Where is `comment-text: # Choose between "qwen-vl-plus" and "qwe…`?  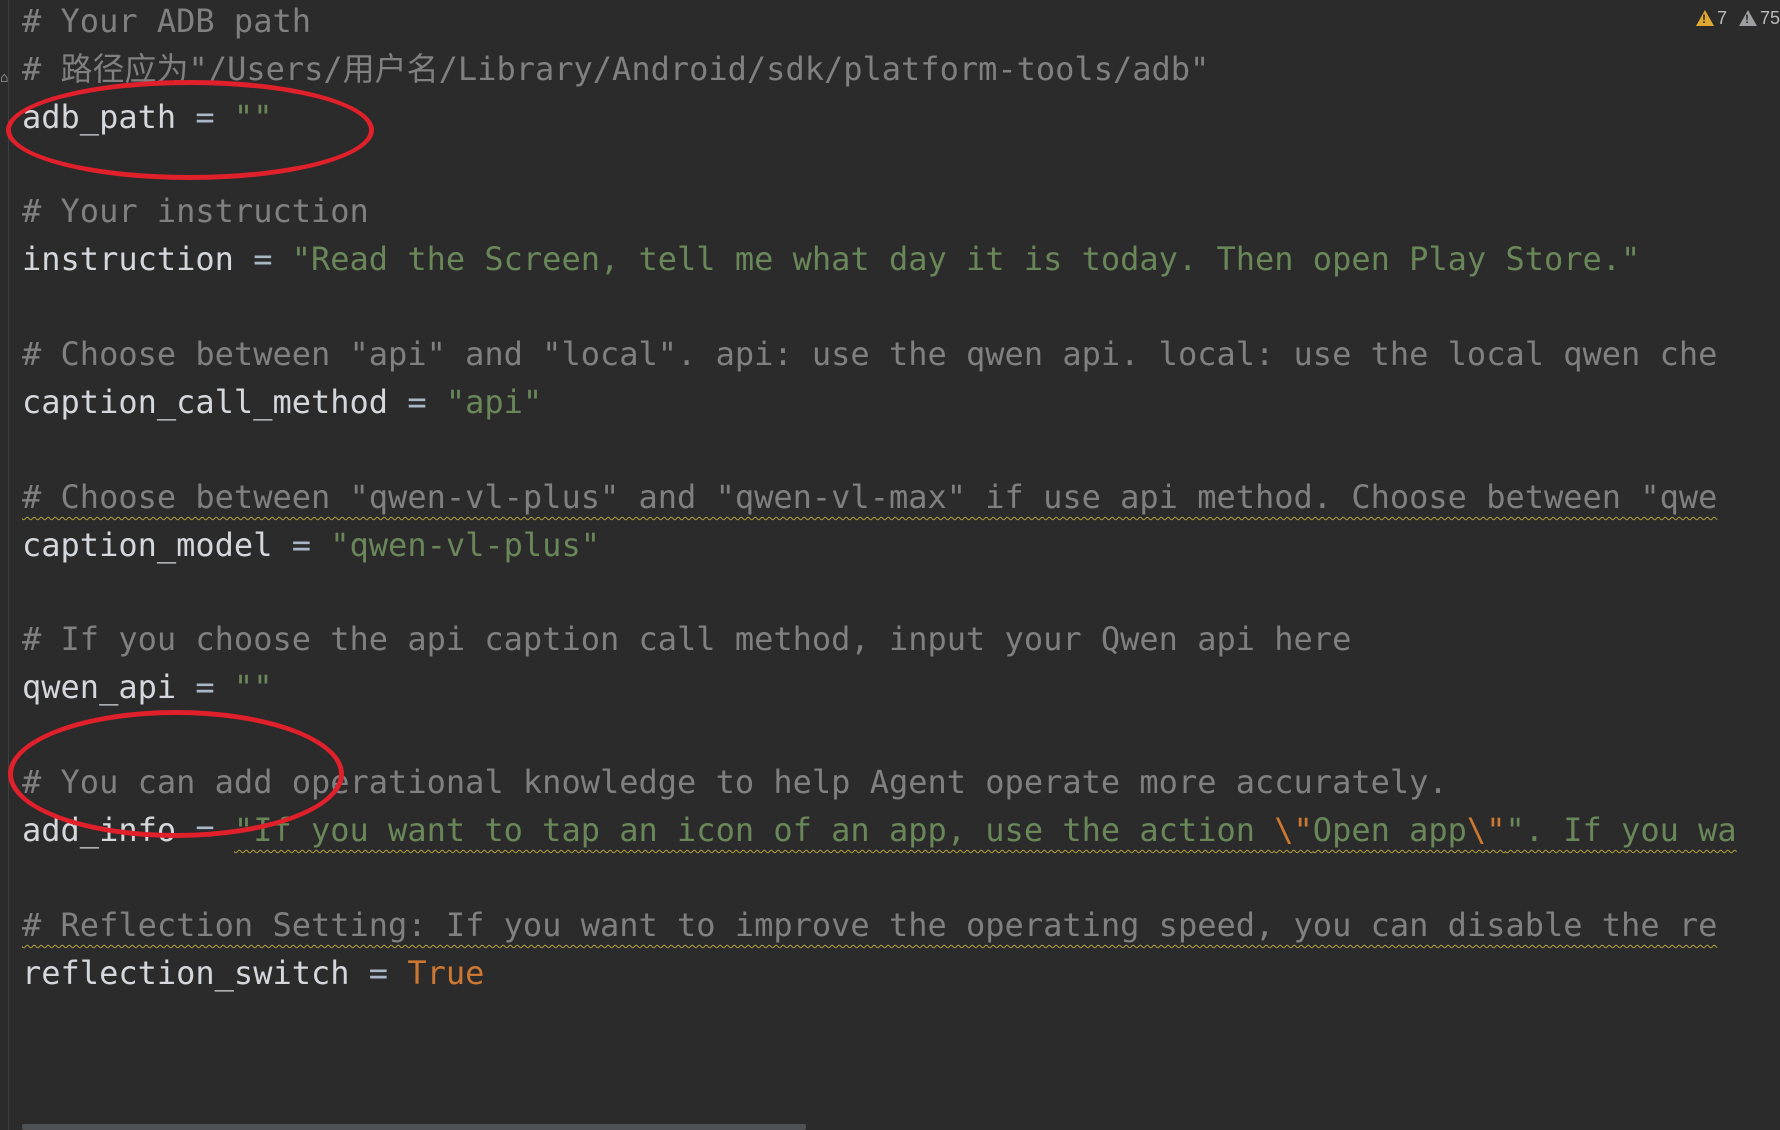
comment-text: # Choose between "qwen-vl-plus" and "qwe… is located at coordinates (870, 497).